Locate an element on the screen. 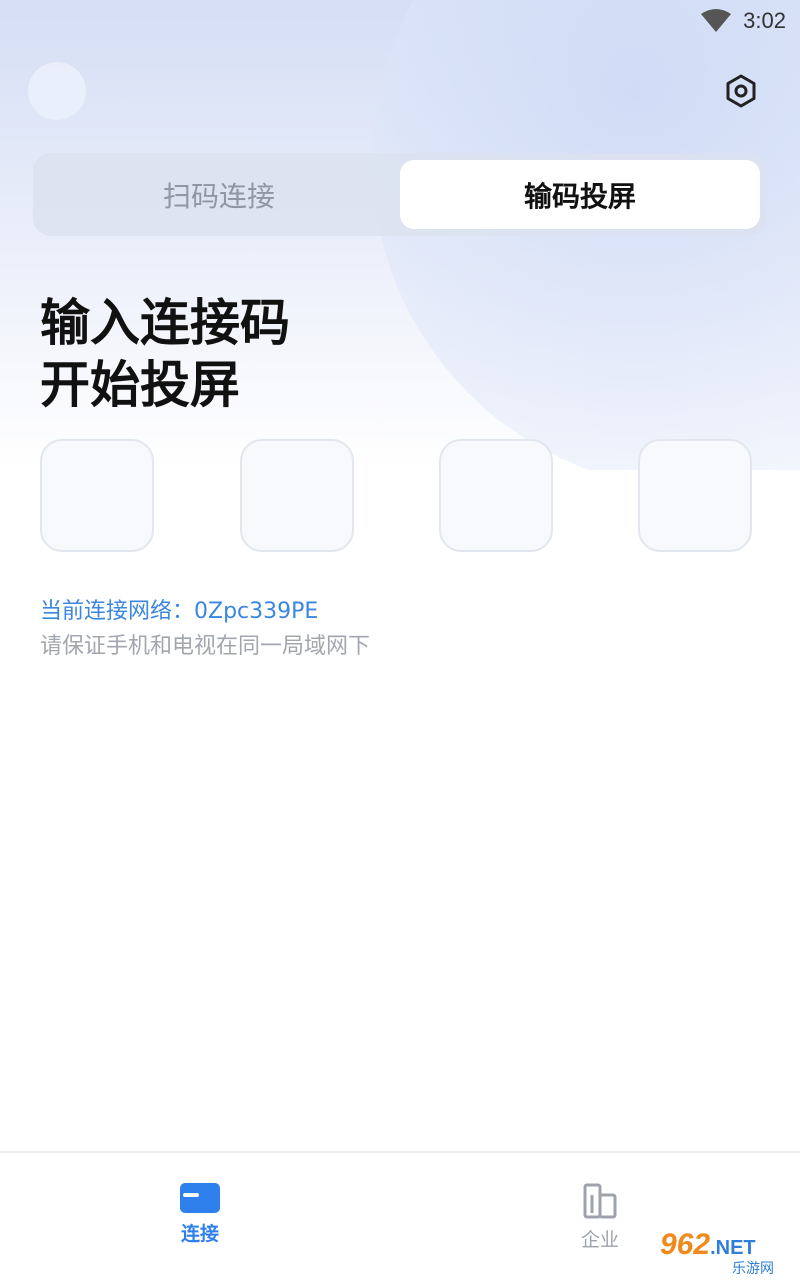 The width and height of the screenshot is (800, 1280). mode-tabs: 扫码连接 输码投屏 is located at coordinates (400, 194).